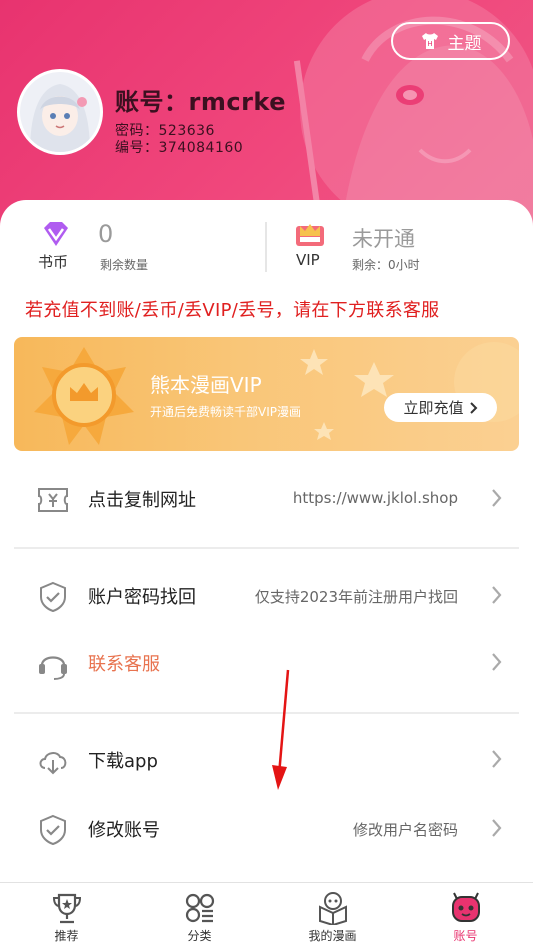  Describe the element at coordinates (200, 102) in the screenshot. I see `account-name: 账号：rmcrke` at that location.